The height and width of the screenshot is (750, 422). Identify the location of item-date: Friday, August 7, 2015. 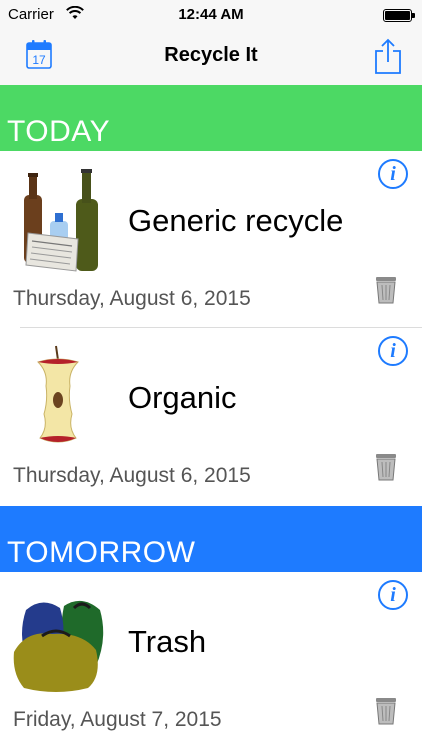
(117, 719).